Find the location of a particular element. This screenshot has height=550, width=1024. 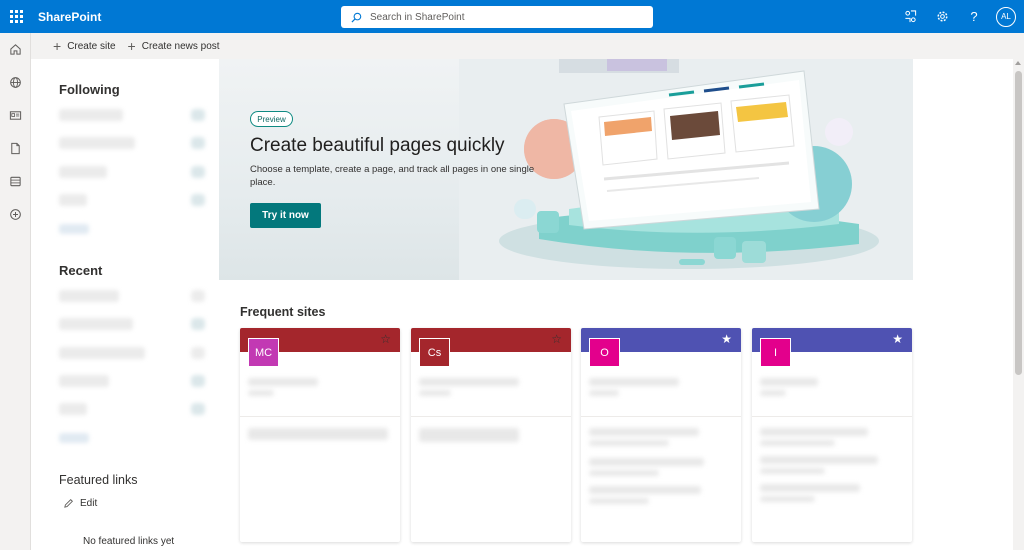

suite-bar: SharePoint ? AL is located at coordinates (512, 16).